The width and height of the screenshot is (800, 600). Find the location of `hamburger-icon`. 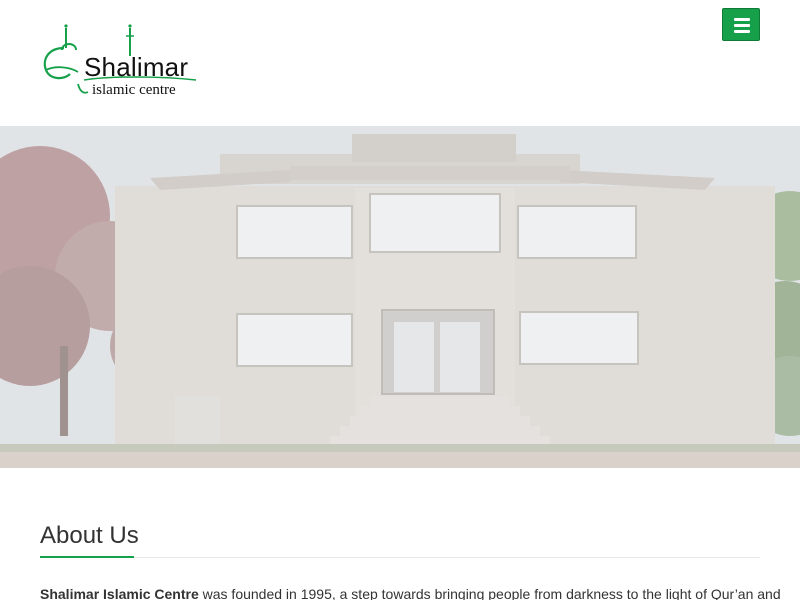

hamburger-icon is located at coordinates (742, 19).